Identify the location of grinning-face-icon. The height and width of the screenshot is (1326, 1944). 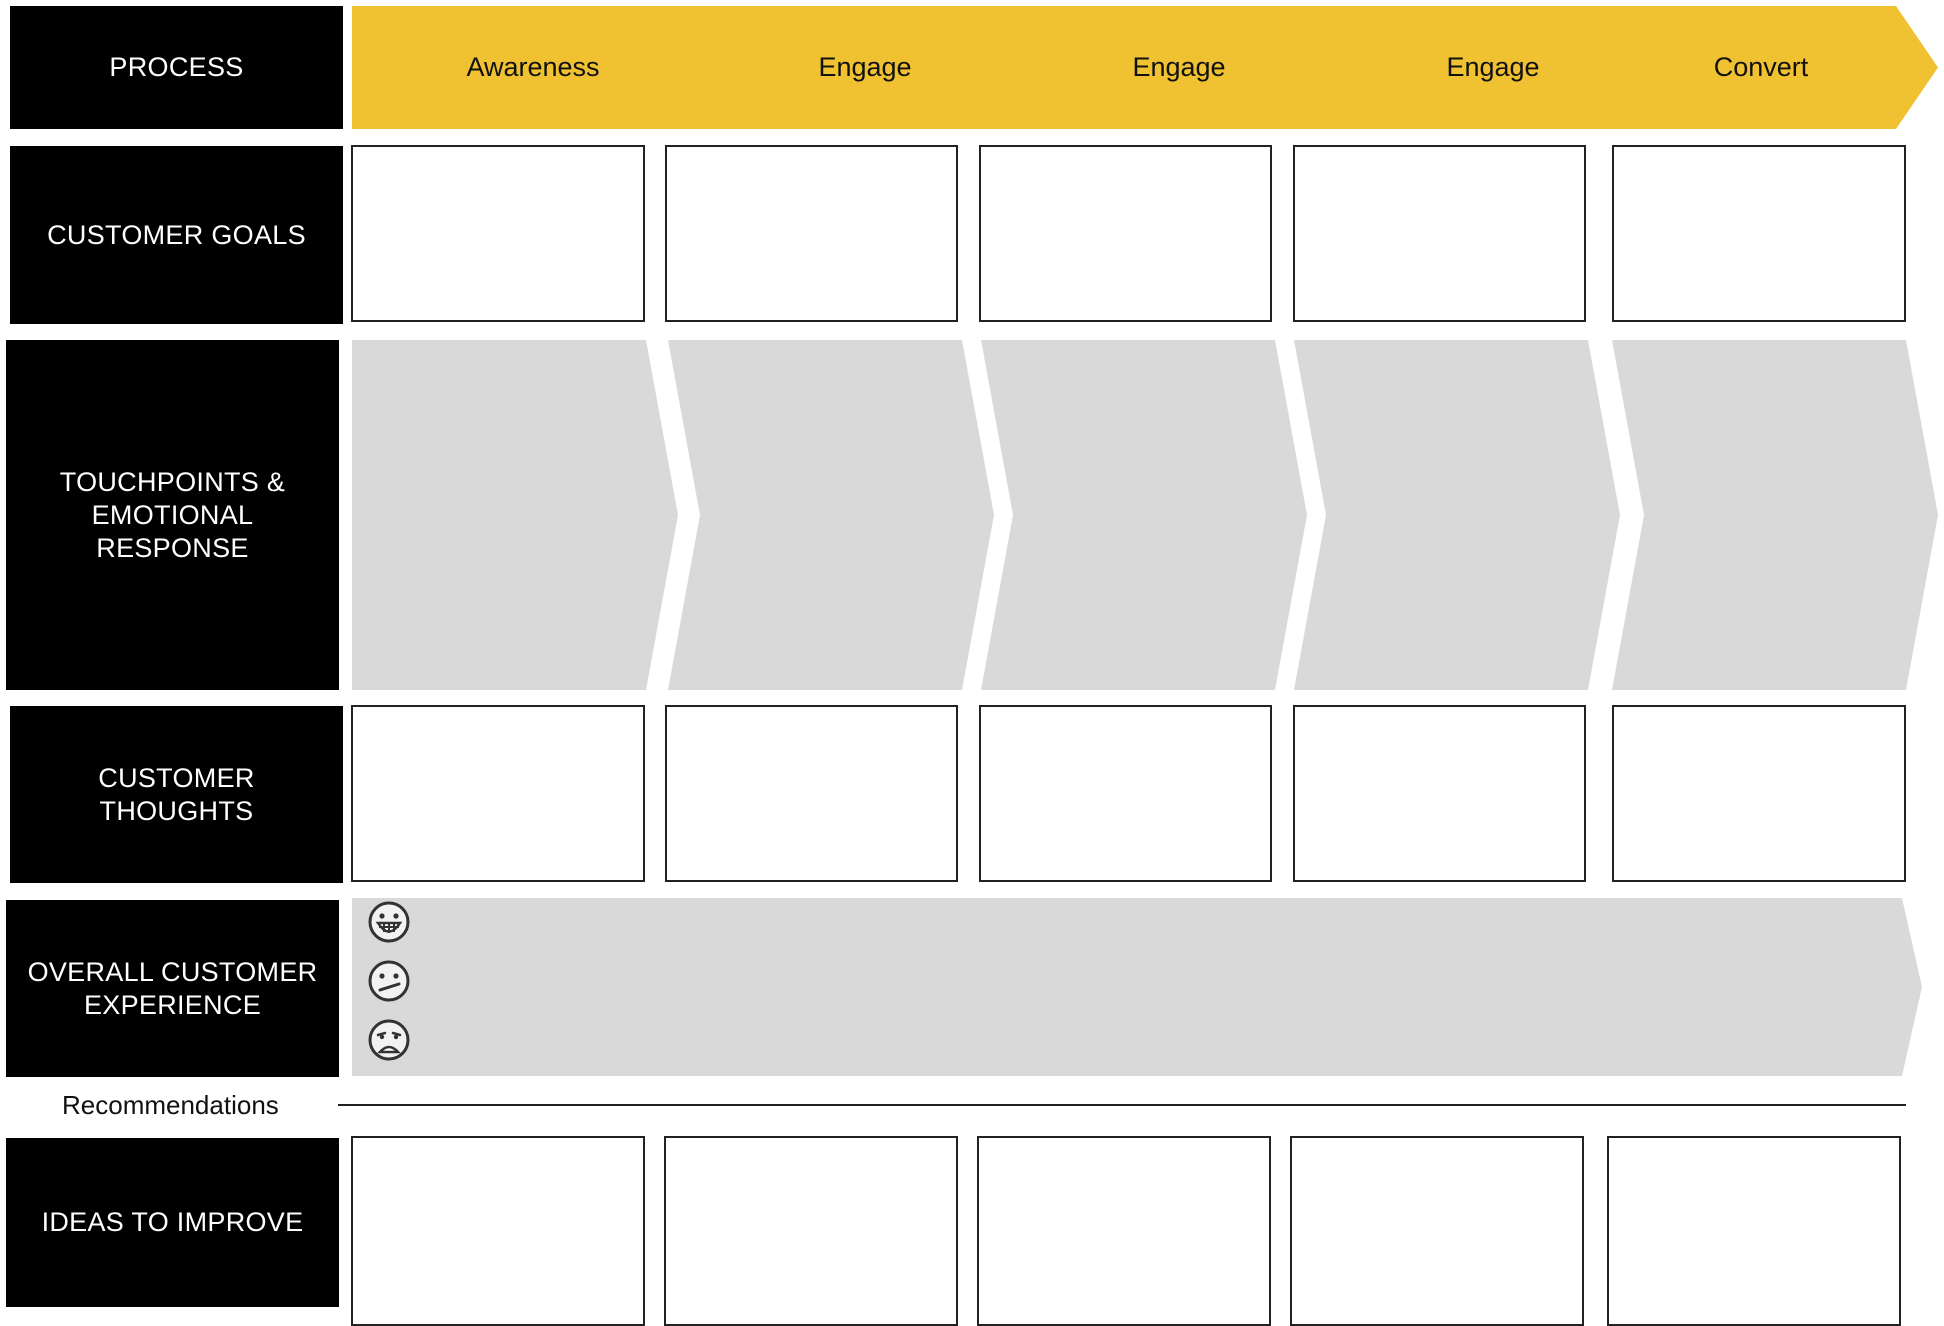
(389, 922).